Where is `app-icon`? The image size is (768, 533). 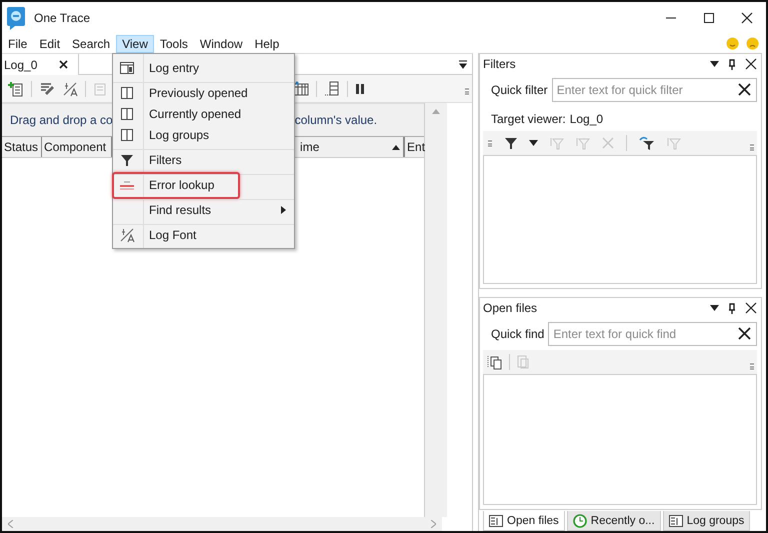 app-icon is located at coordinates (16, 18).